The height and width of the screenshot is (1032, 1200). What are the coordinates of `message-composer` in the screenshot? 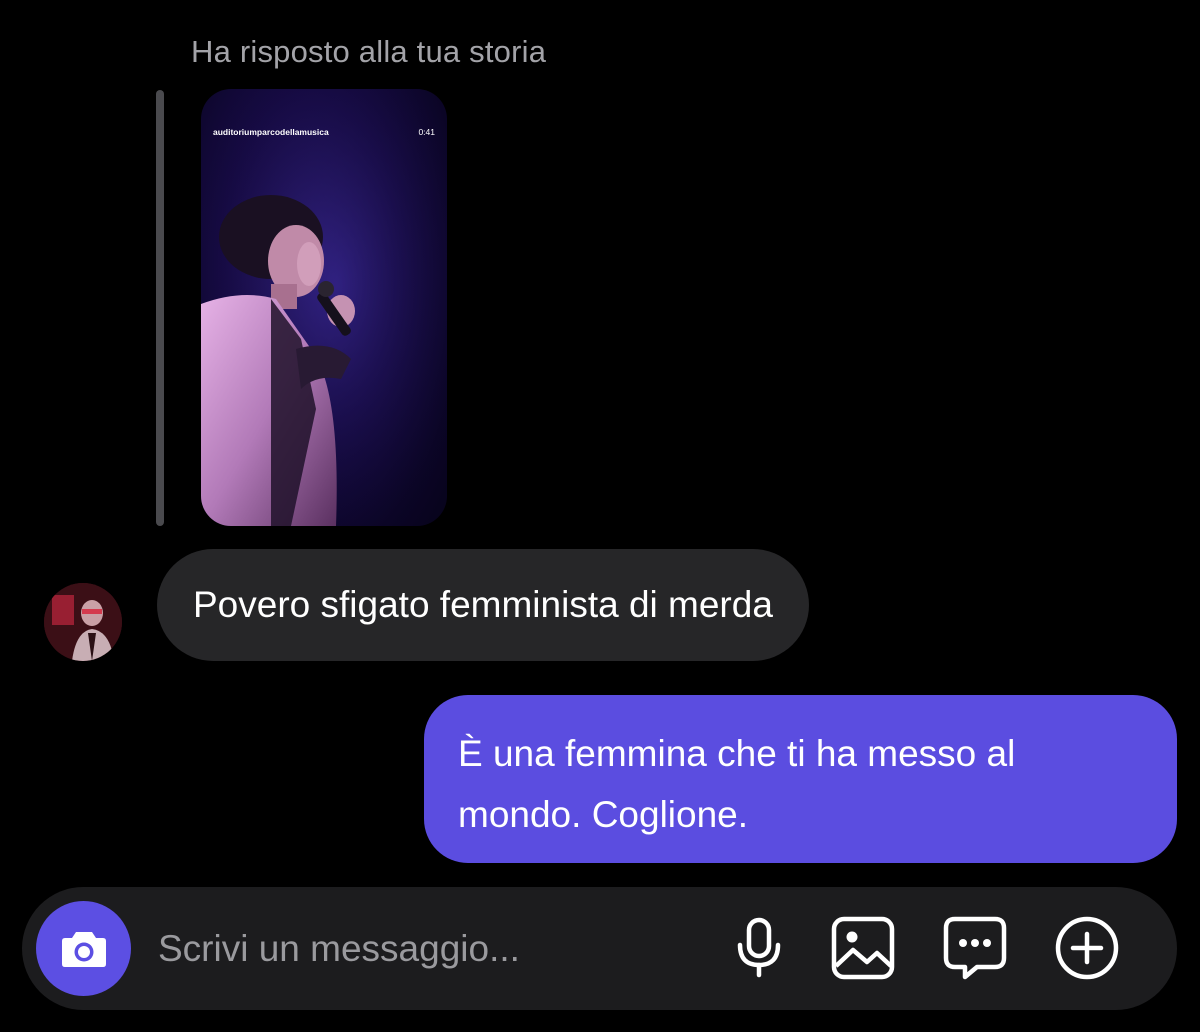 It's located at (599, 948).